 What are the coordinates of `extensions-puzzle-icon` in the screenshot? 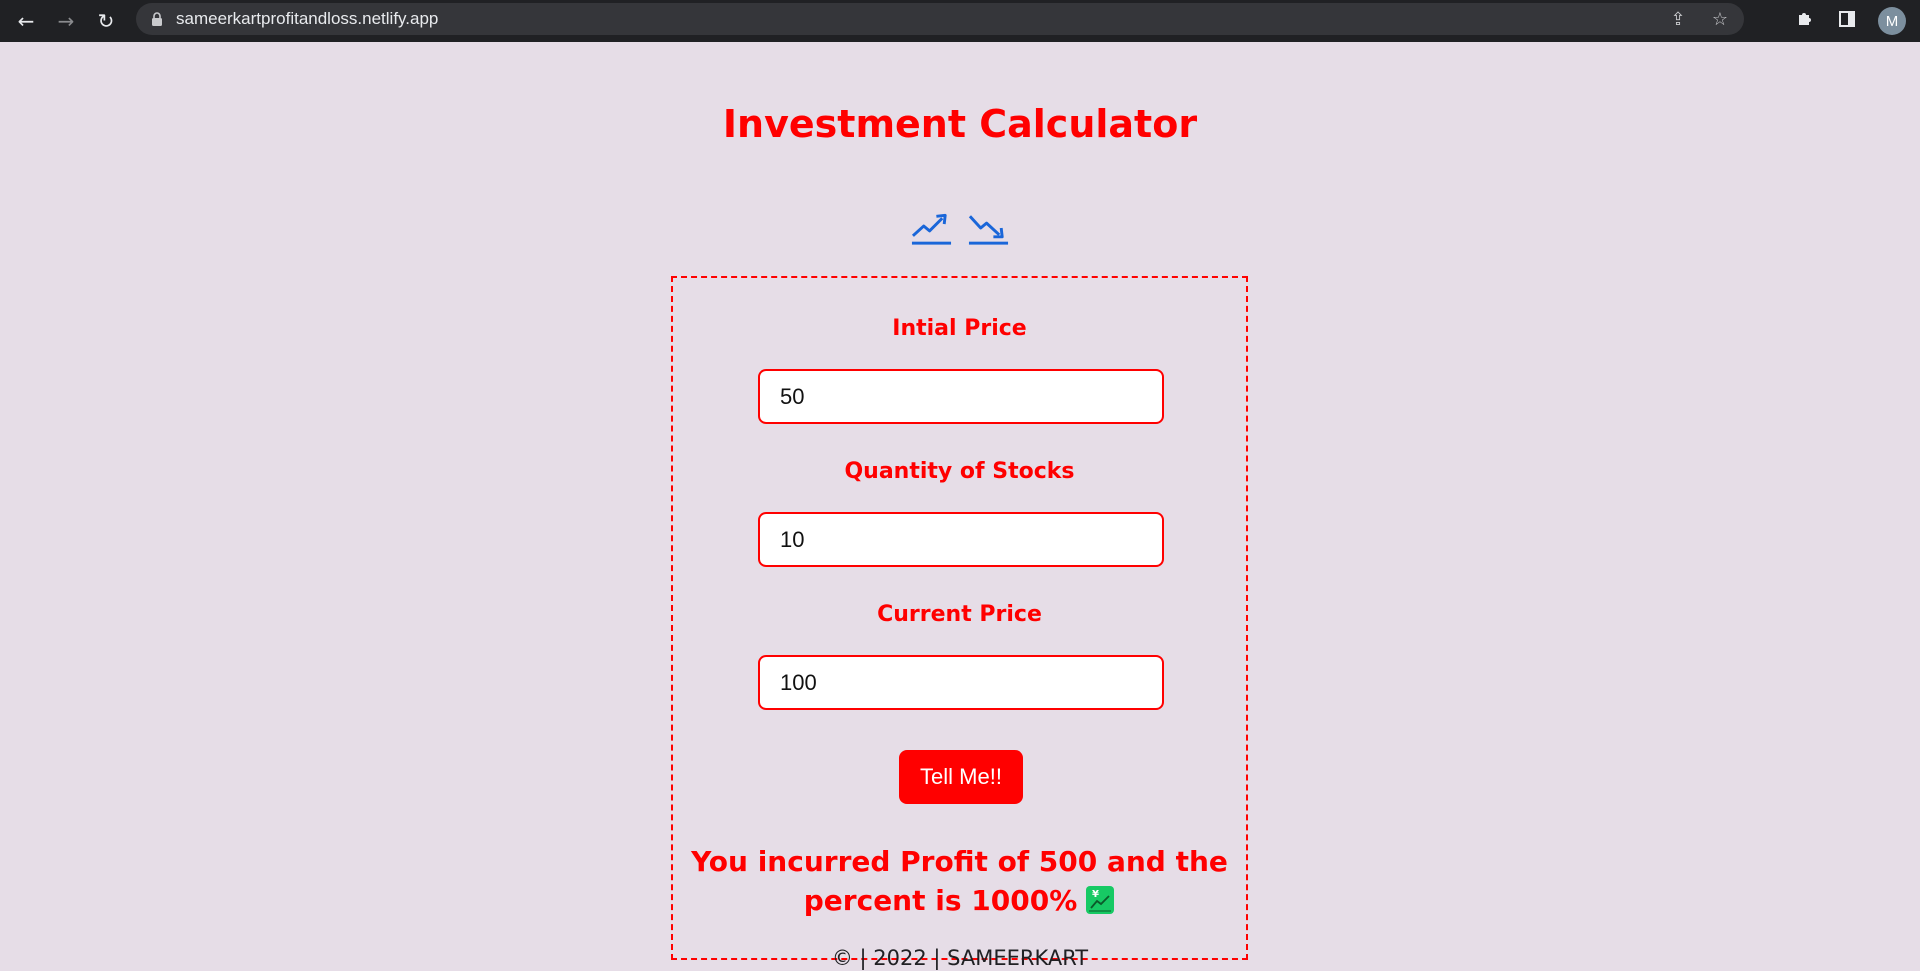 It's located at (1805, 21).